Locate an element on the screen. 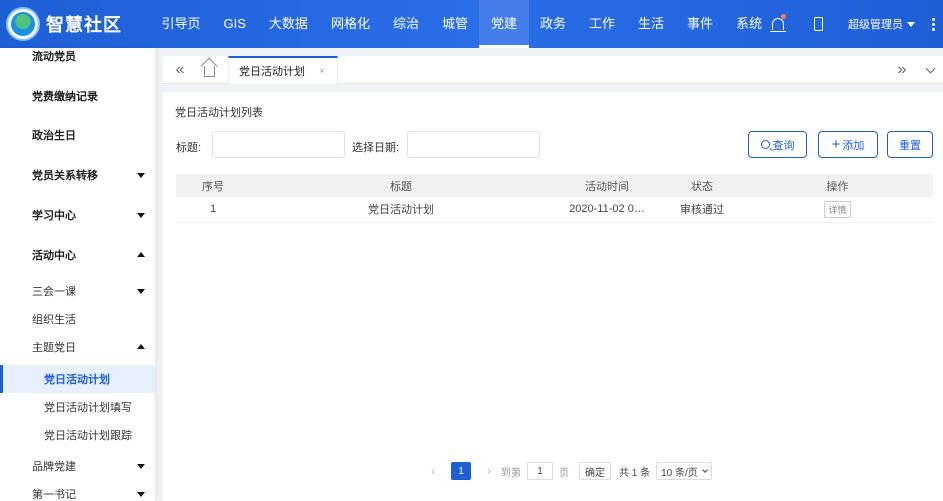 The height and width of the screenshot is (501, 943). sidebar-item-org-life: 组织生活 is located at coordinates (77, 319).